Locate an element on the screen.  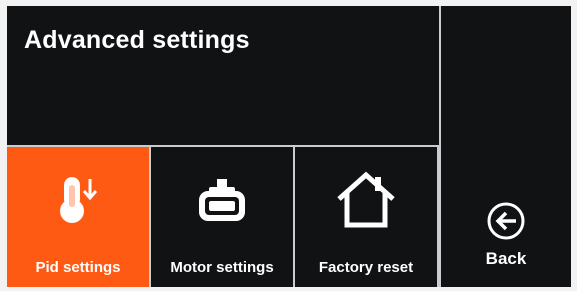
page-title: Advanced settings is located at coordinates (137, 40).